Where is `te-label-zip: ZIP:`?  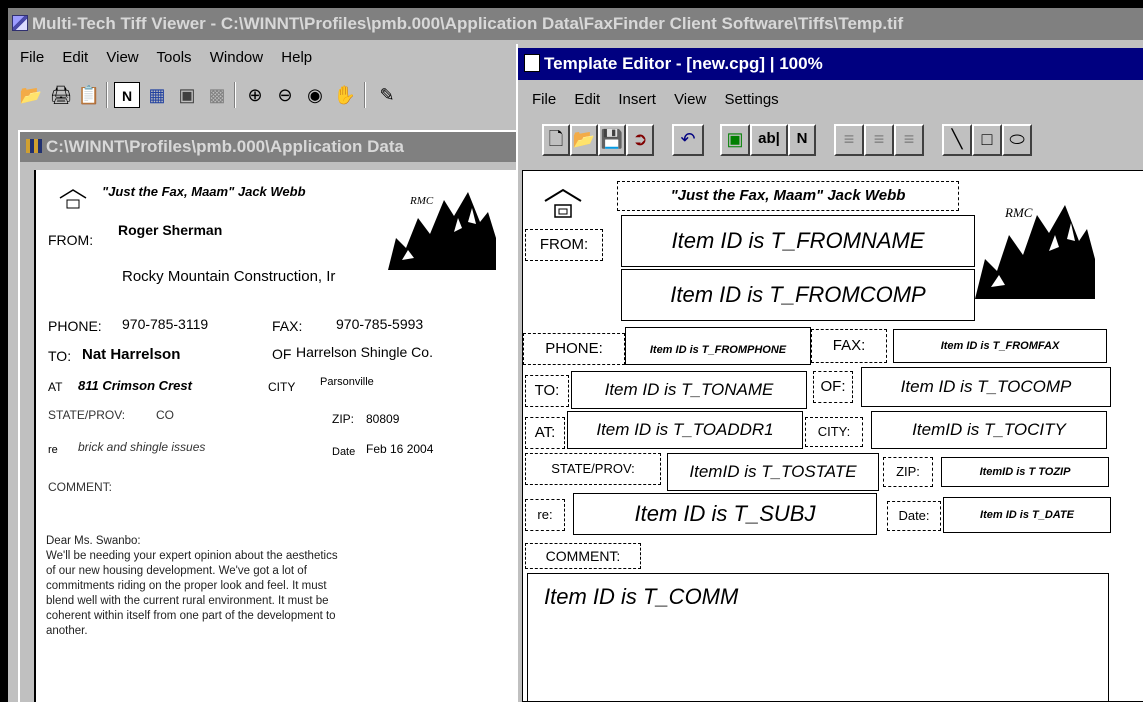
te-label-zip: ZIP: is located at coordinates (908, 472).